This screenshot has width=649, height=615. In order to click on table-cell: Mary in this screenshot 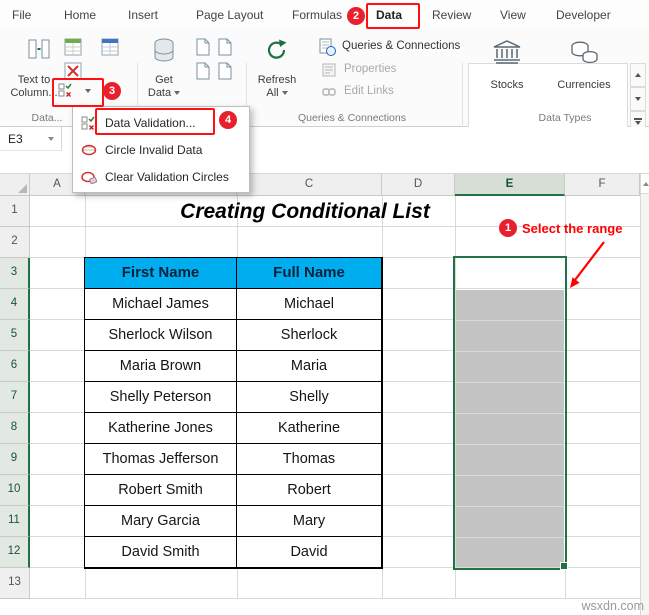, I will do `click(309, 521)`.